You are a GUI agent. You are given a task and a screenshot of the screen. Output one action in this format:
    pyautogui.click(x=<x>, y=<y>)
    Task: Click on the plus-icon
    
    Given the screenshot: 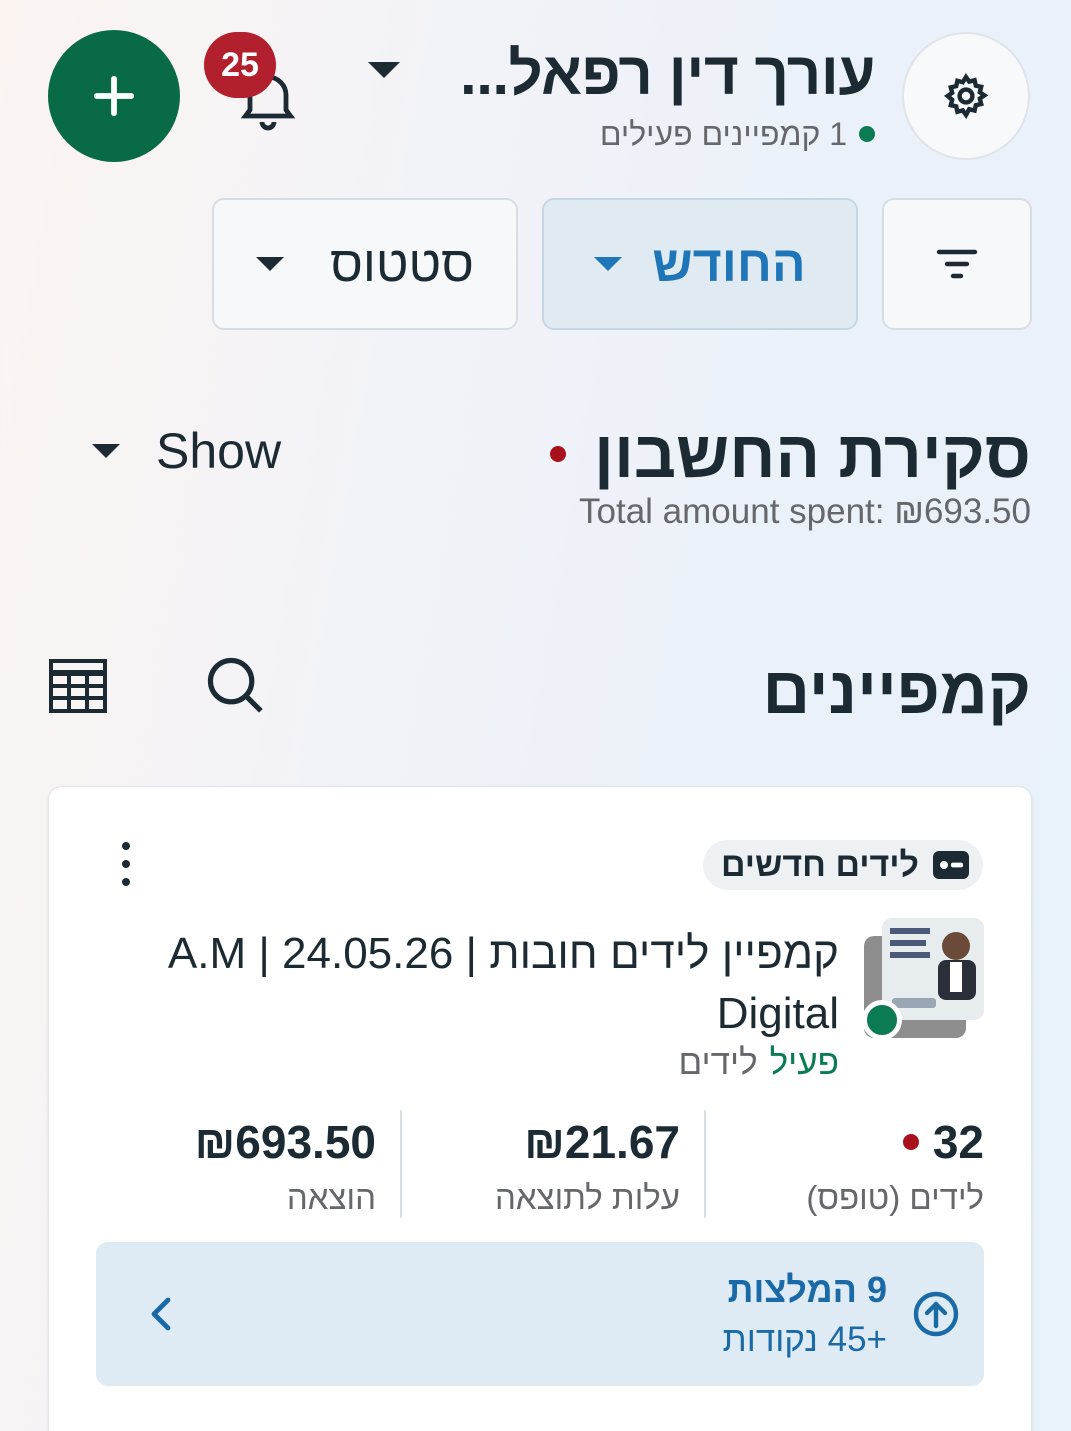 What is the action you would take?
    pyautogui.click(x=114, y=96)
    